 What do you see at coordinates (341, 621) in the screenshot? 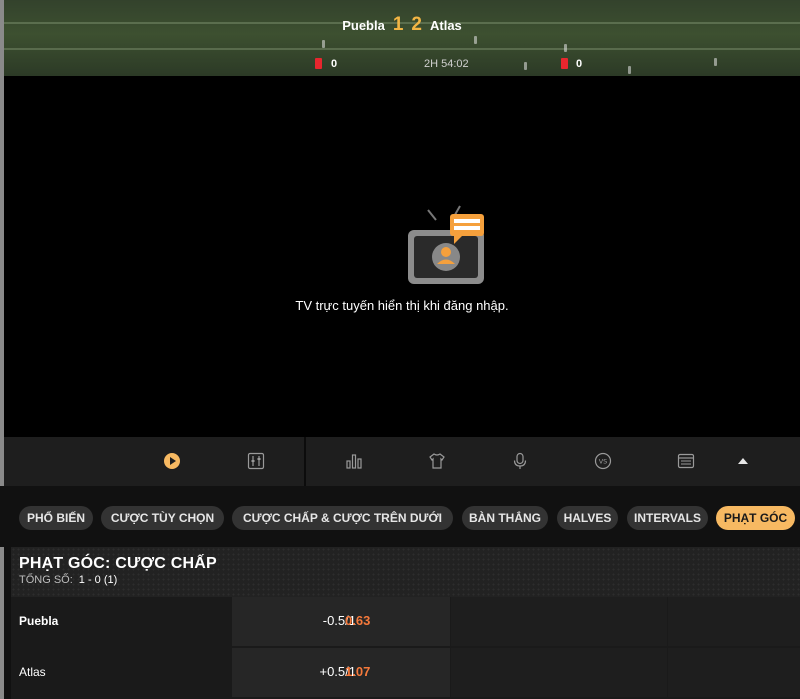
I see `odds-button: -0.5/1 0.63` at bounding box center [341, 621].